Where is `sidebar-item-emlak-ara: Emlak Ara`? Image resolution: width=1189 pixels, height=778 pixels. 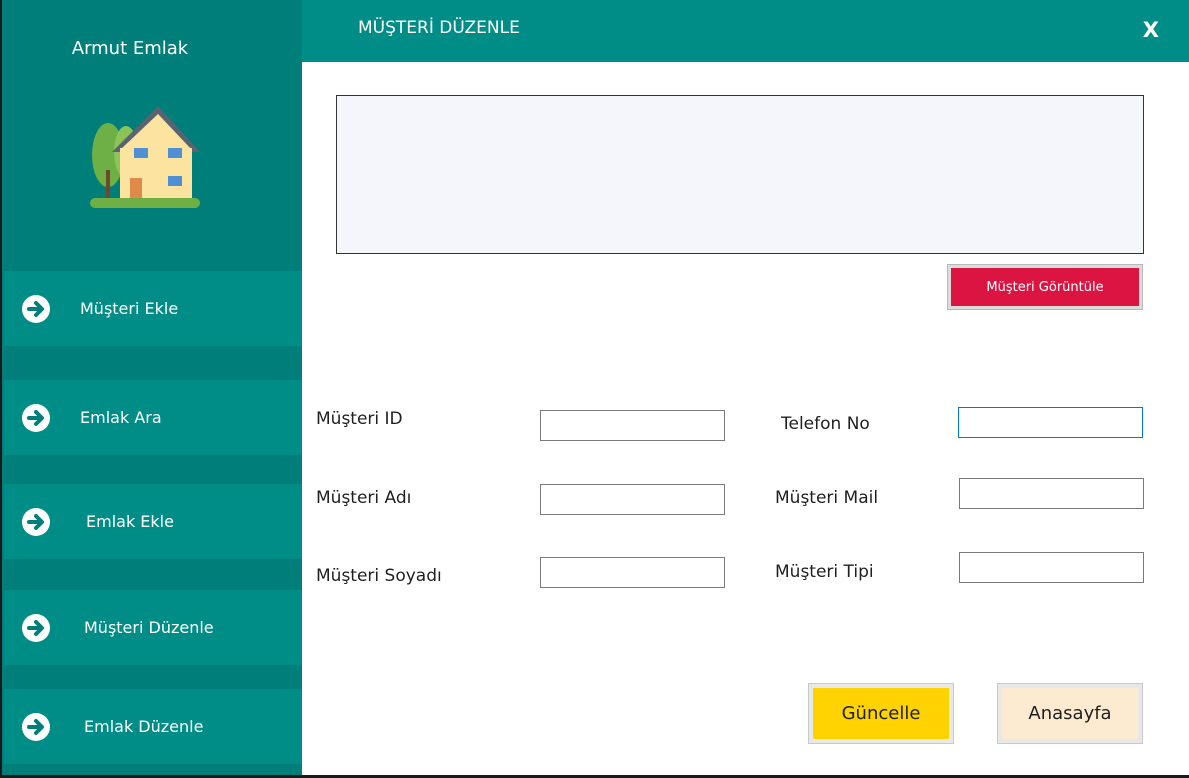 sidebar-item-emlak-ara: Emlak Ara is located at coordinates (153, 417).